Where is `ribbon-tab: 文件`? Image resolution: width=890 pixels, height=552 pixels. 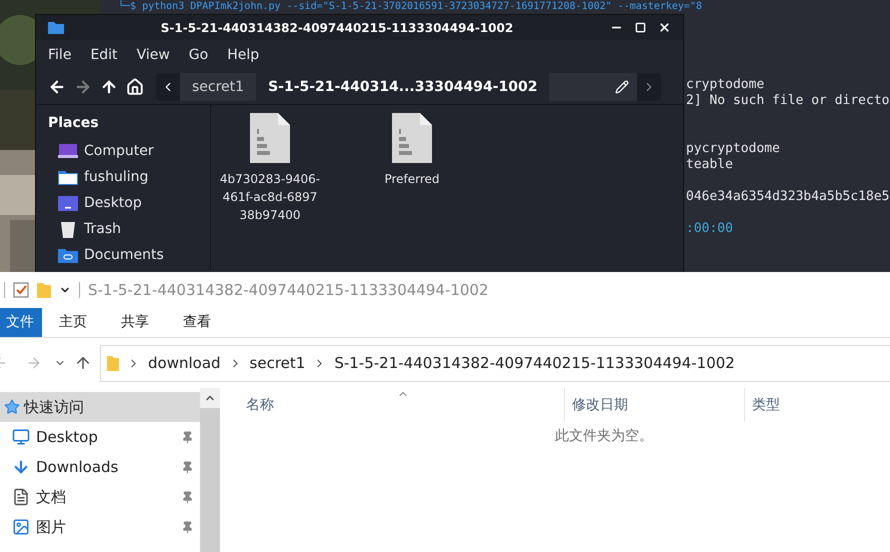
ribbon-tab: 文件 is located at coordinates (21, 322).